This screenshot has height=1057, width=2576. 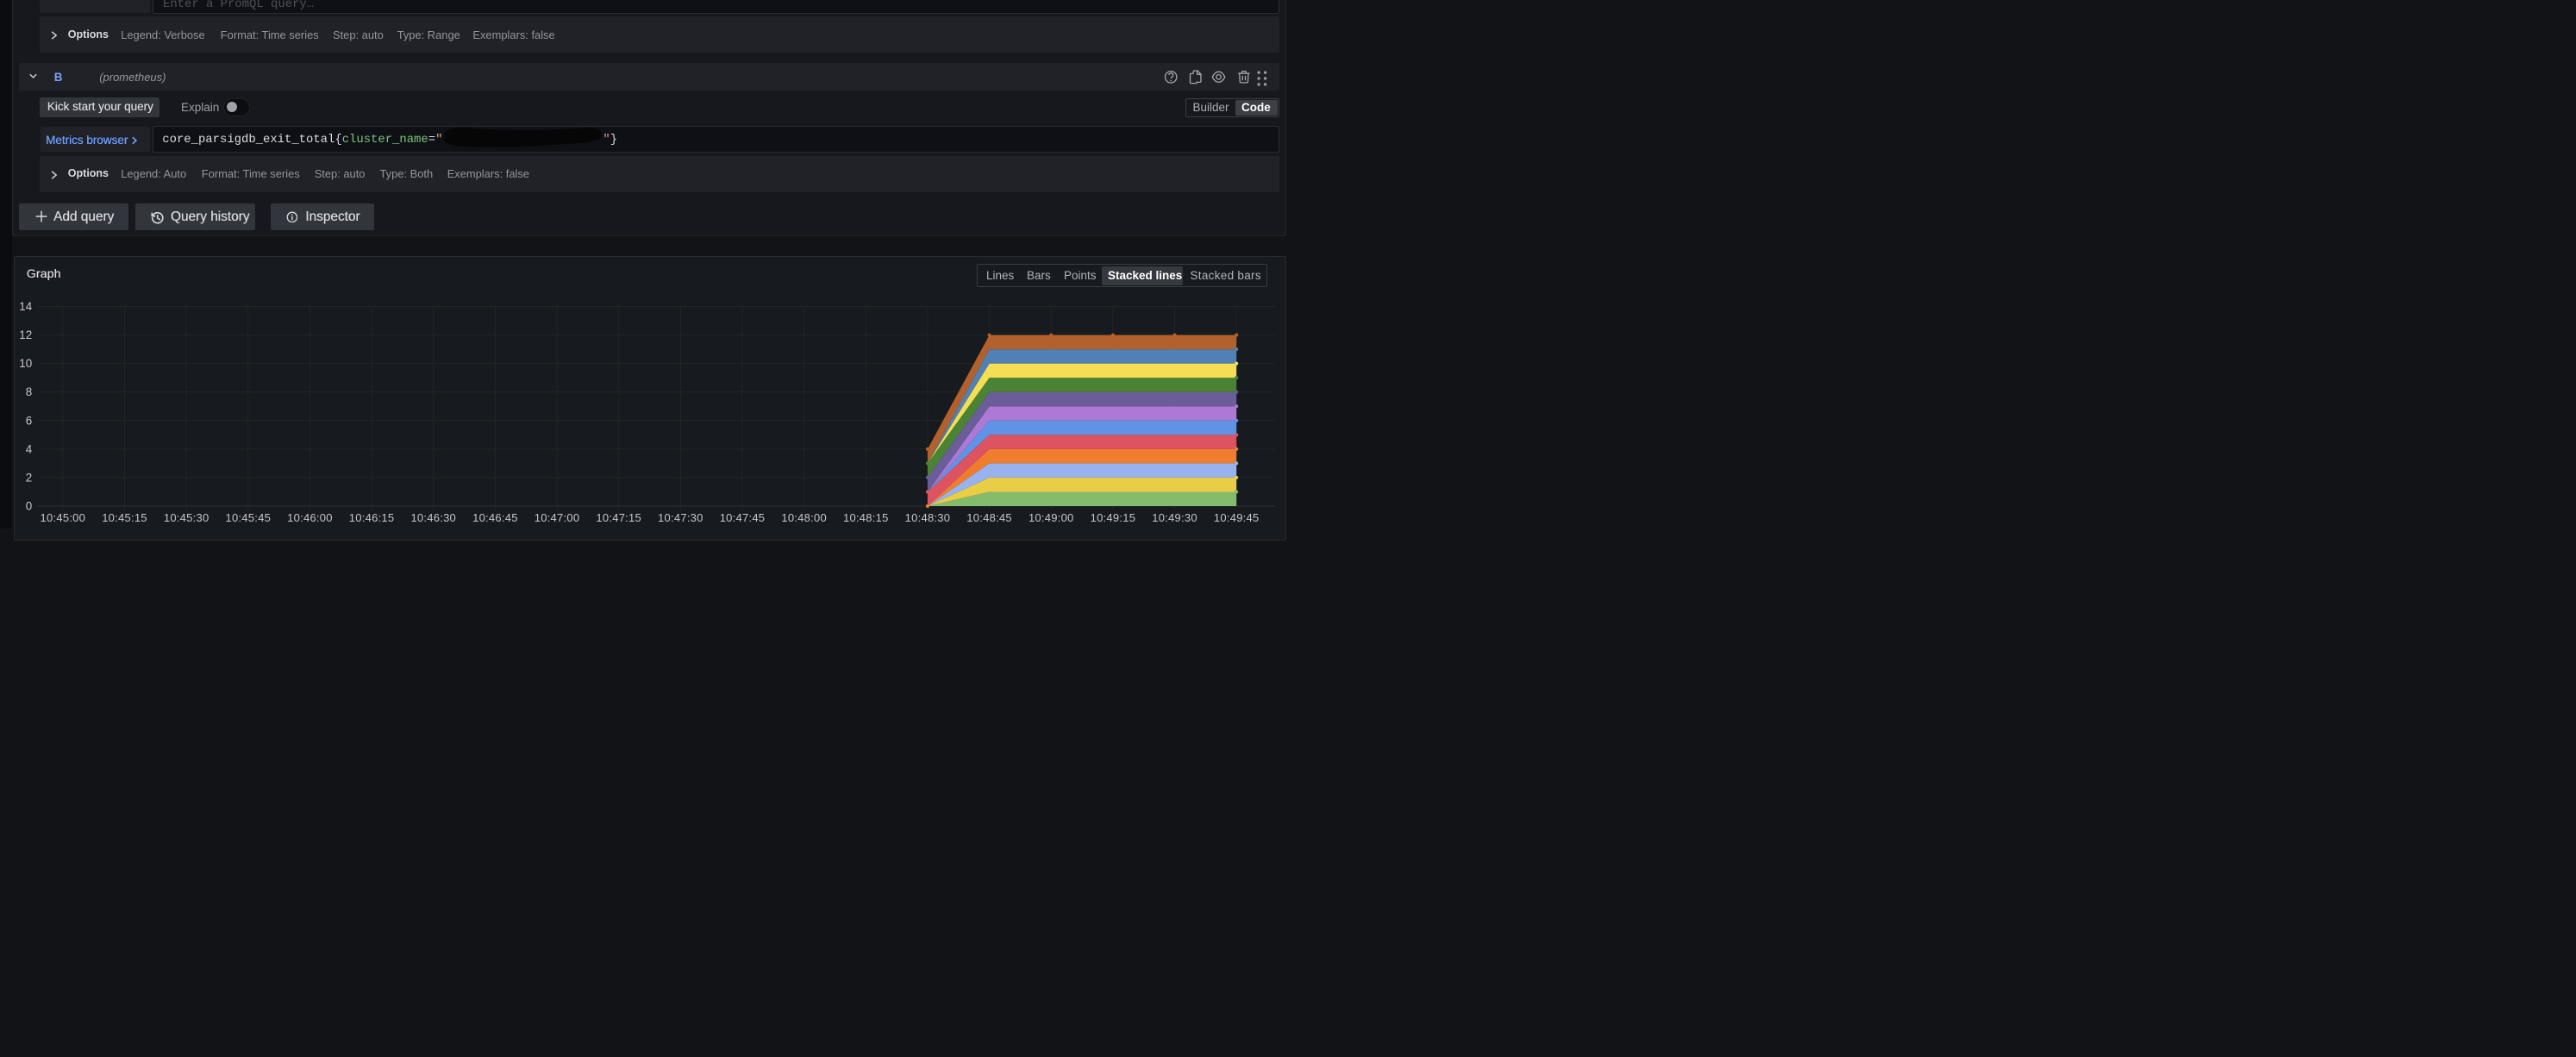 What do you see at coordinates (25, 363) in the screenshot?
I see `svg-text: 10` at bounding box center [25, 363].